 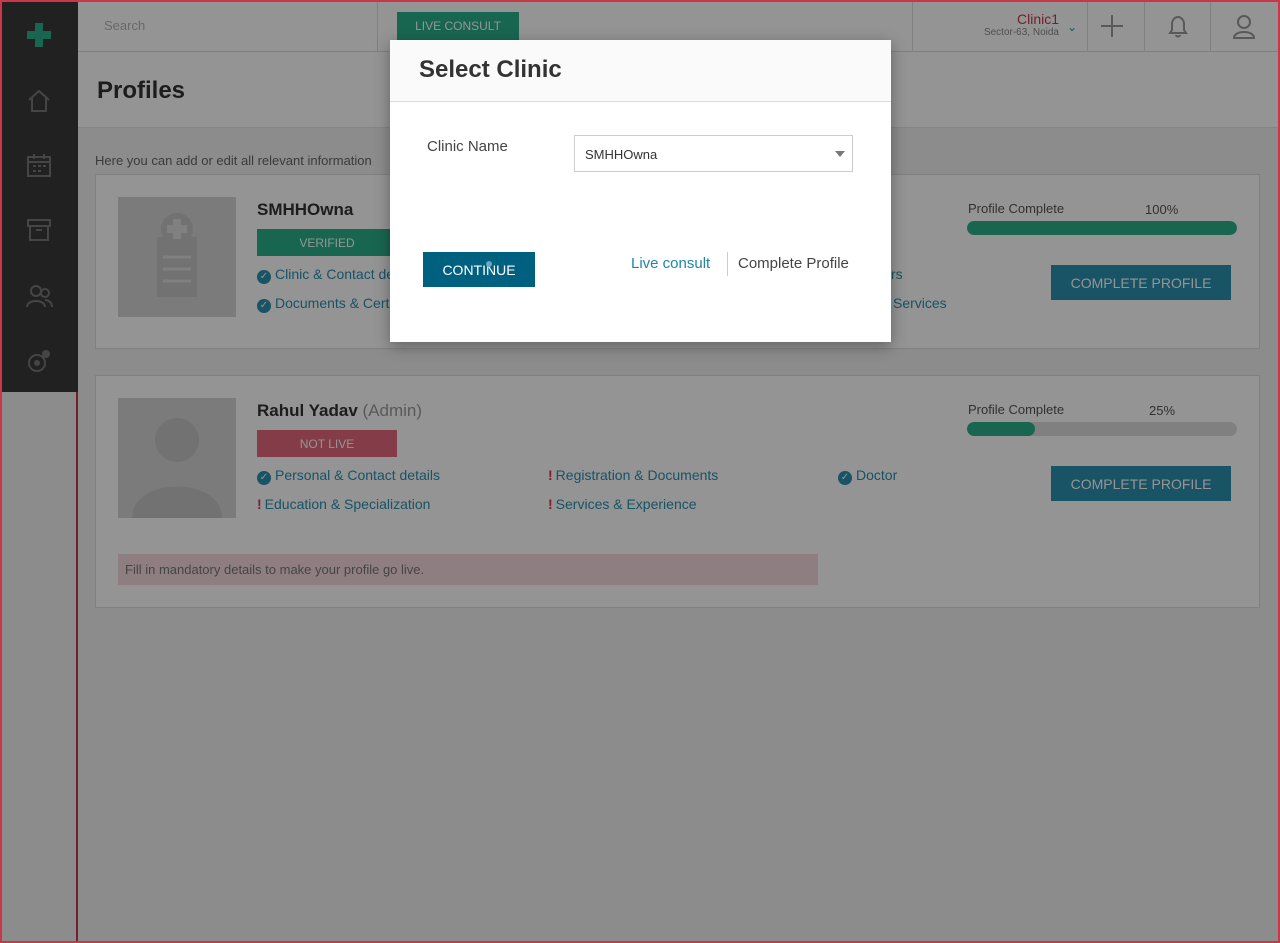 What do you see at coordinates (727, 264) in the screenshot?
I see `link-divider` at bounding box center [727, 264].